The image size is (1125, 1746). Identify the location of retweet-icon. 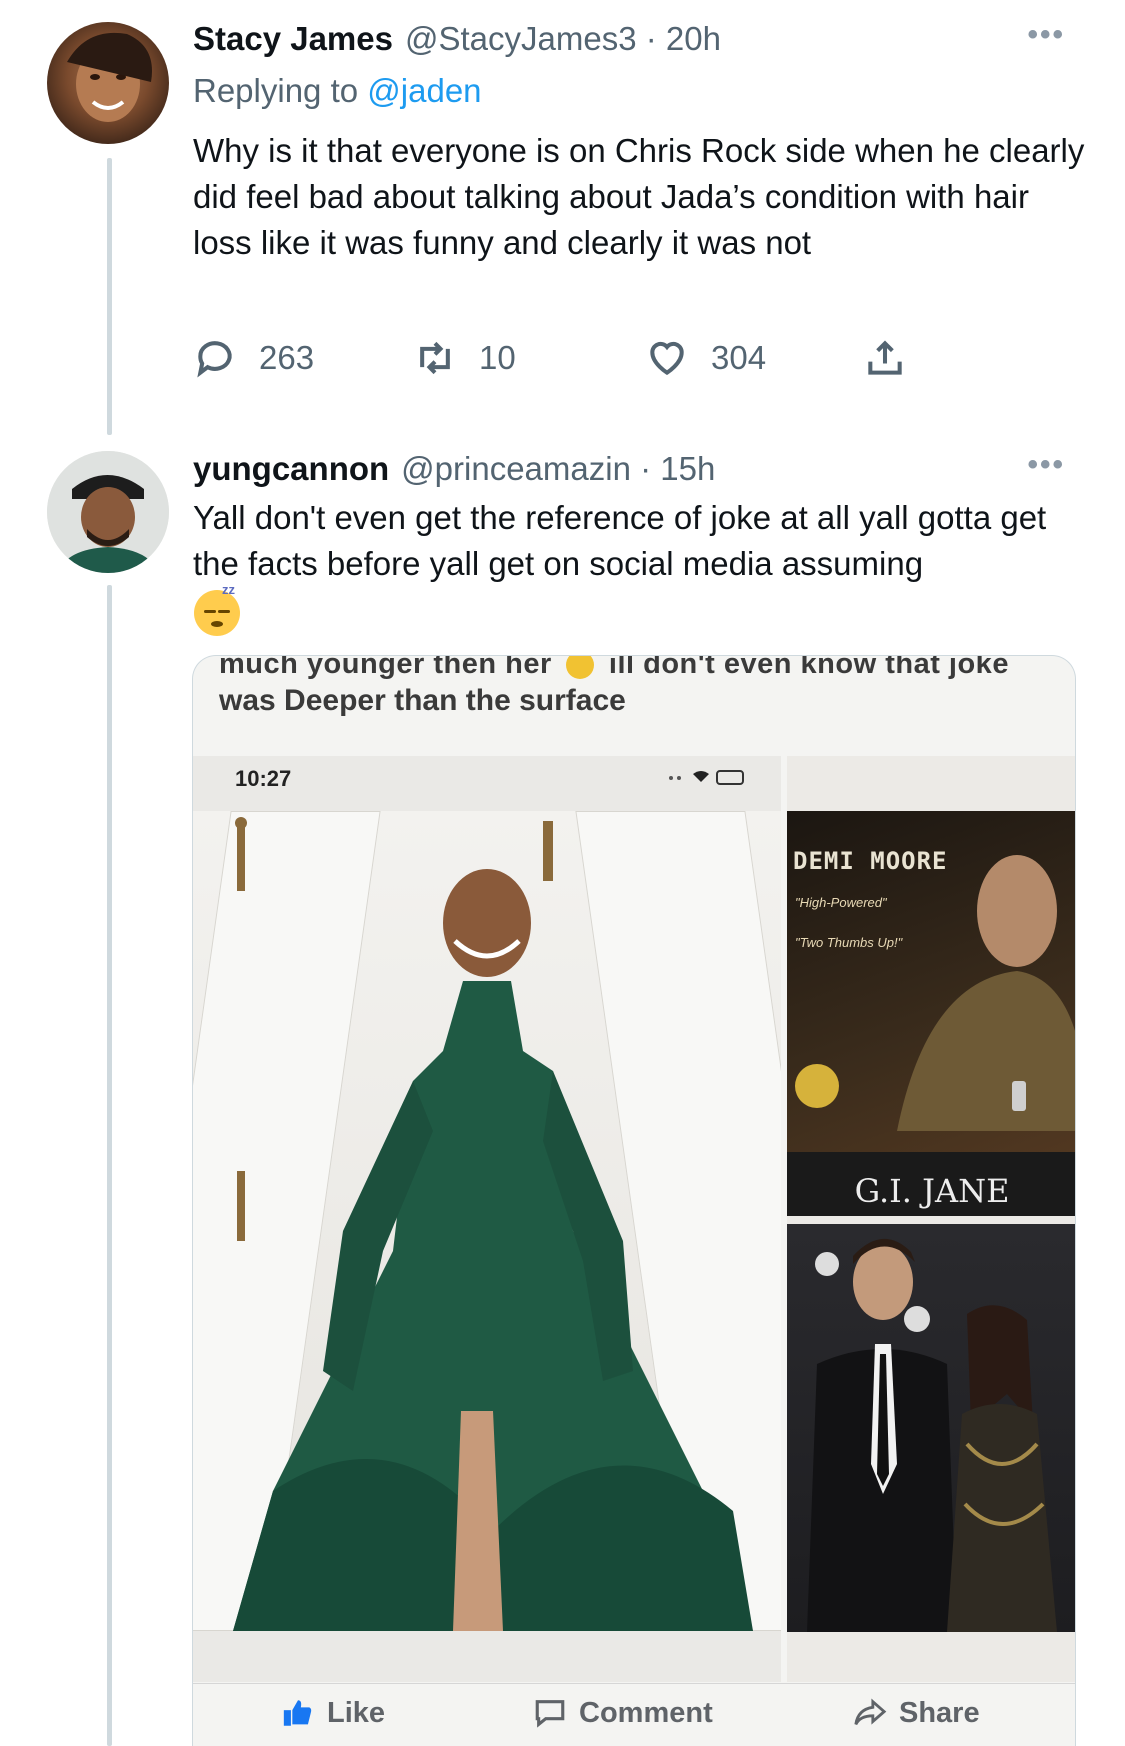
(435, 358).